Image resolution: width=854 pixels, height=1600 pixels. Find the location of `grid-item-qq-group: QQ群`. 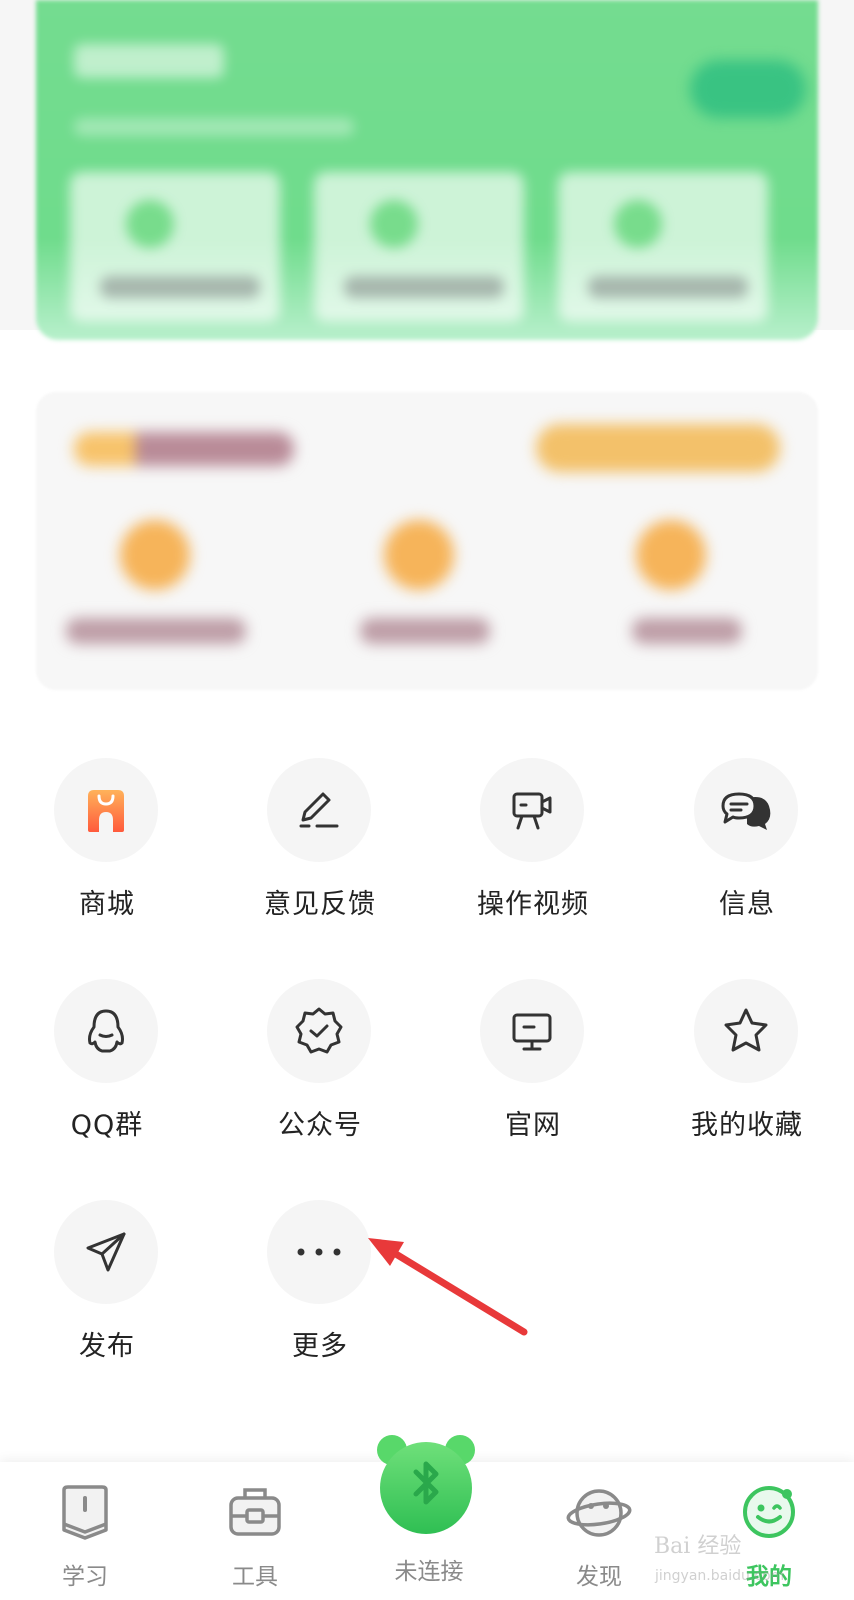

grid-item-qq-group: QQ群 is located at coordinates (107, 1079).